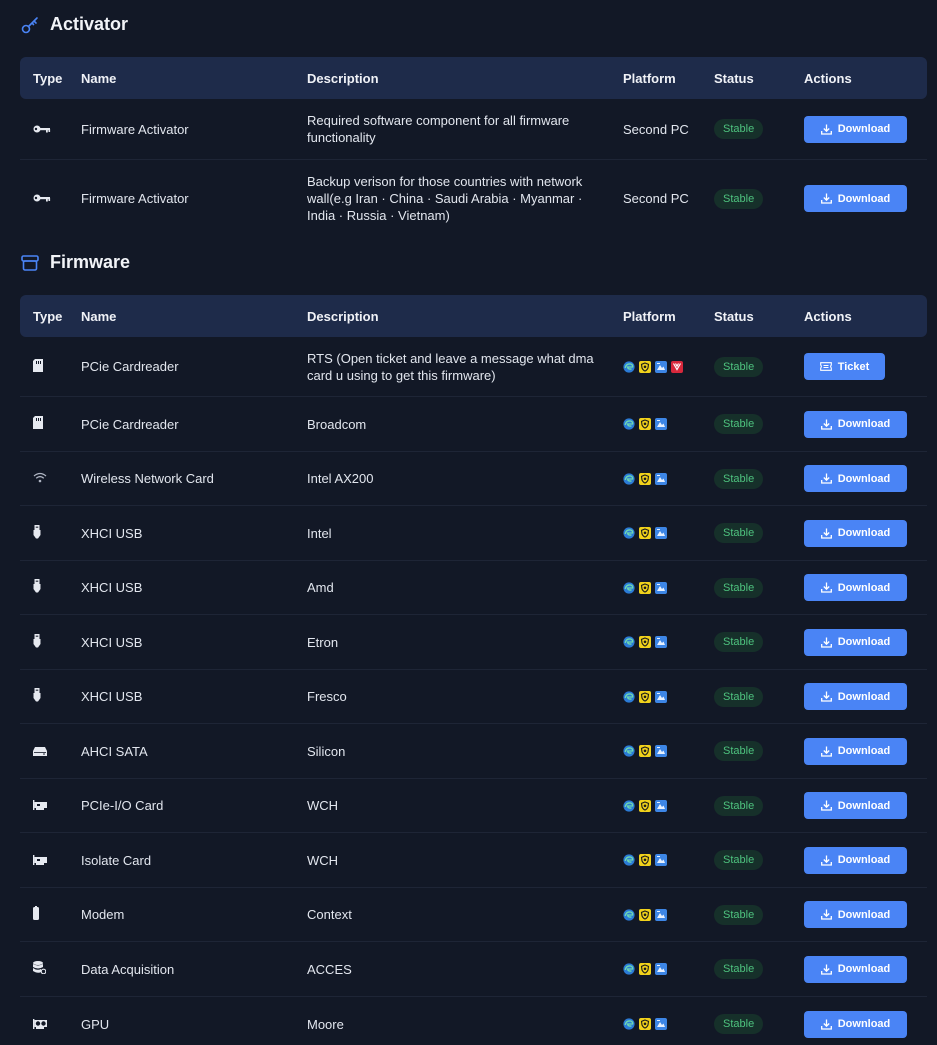 The width and height of the screenshot is (937, 1045). Describe the element at coordinates (319, 533) in the screenshot. I see `description-cell: Intel` at that location.